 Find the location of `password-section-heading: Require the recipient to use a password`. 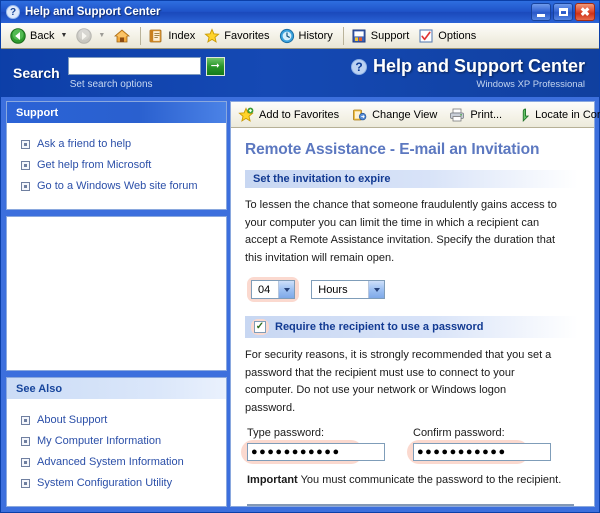

password-section-heading: Require the recipient to use a password is located at coordinates (379, 327).